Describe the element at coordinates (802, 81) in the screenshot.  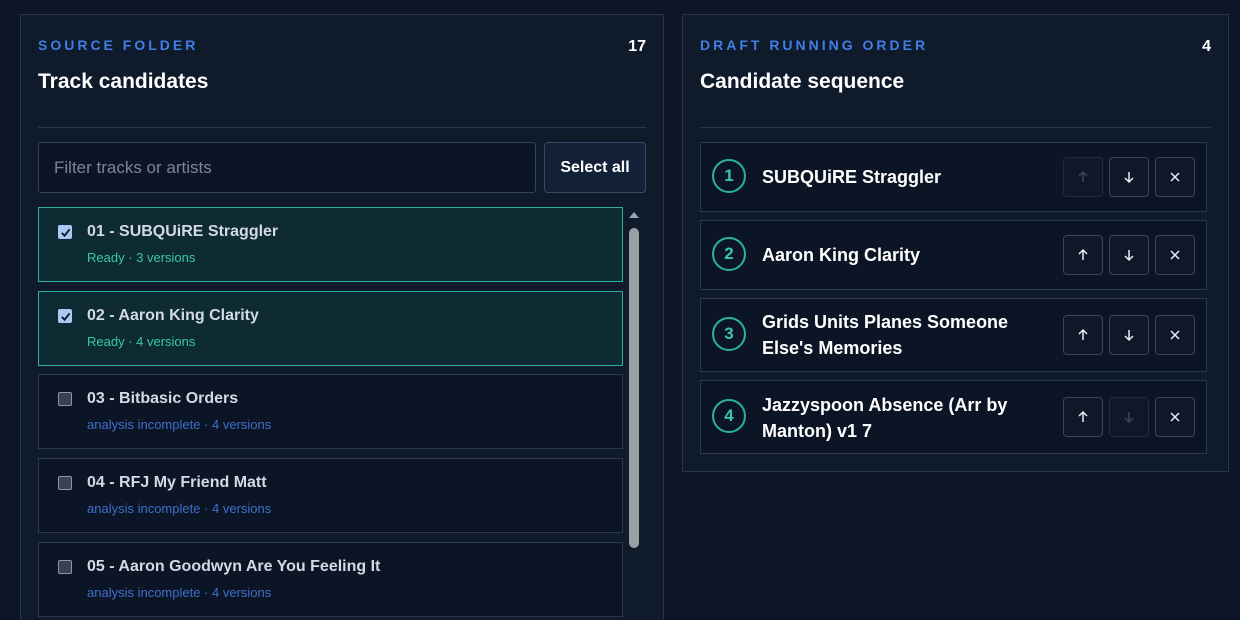
I see `panel-title: Candidate sequence` at that location.